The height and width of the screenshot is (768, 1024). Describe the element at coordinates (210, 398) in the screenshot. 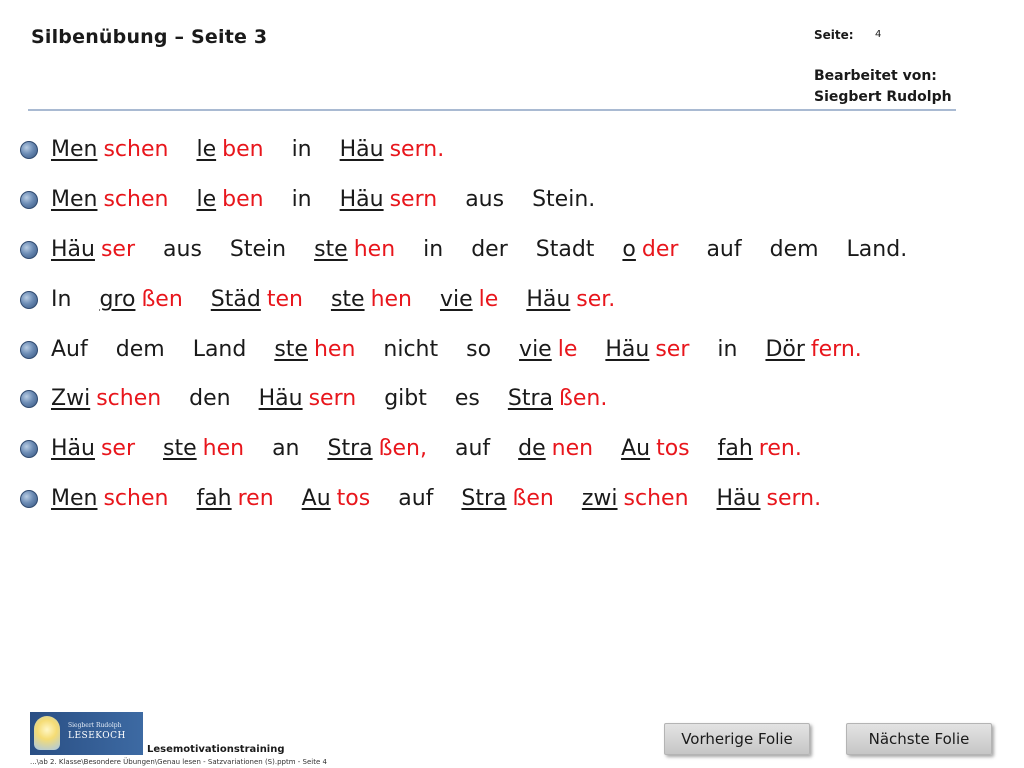

I see `syllable: den` at that location.